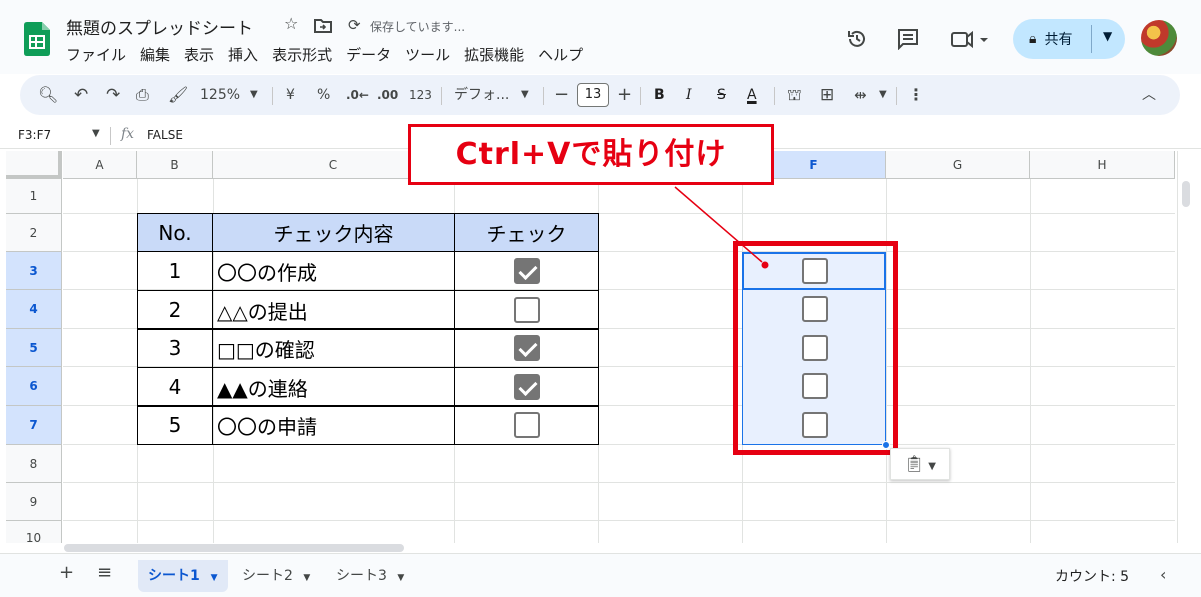 This screenshot has height=597, width=1201. I want to click on borders-icon: ⊞, so click(827, 95).